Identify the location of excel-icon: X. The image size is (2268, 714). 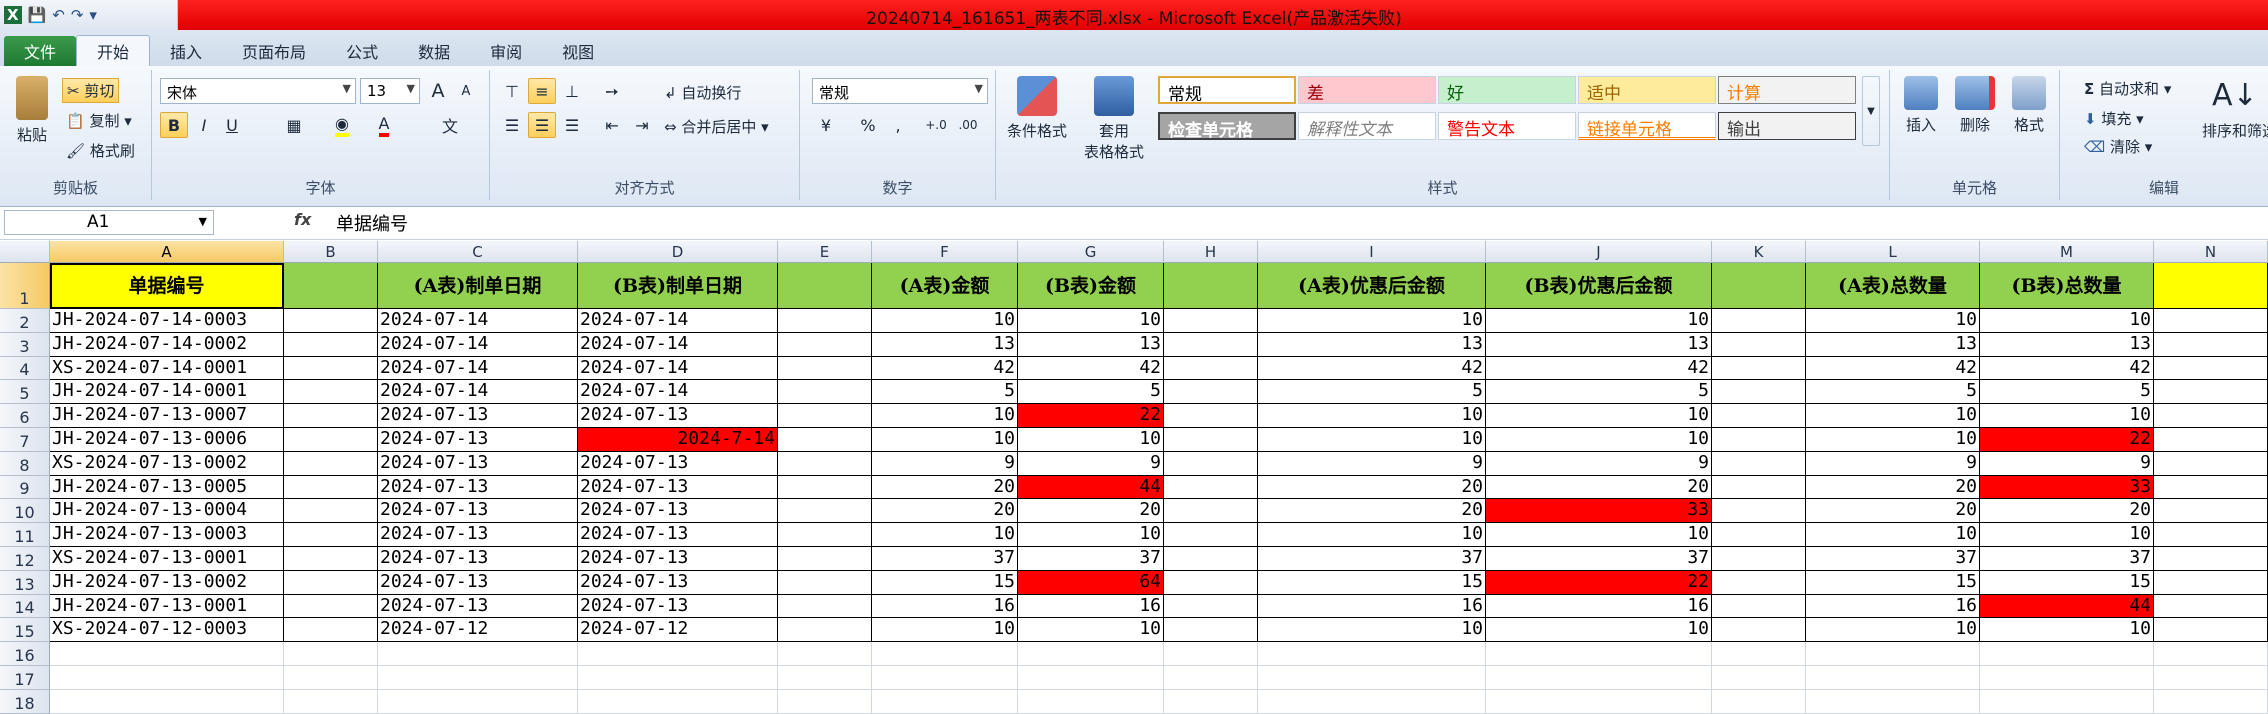
(13, 15).